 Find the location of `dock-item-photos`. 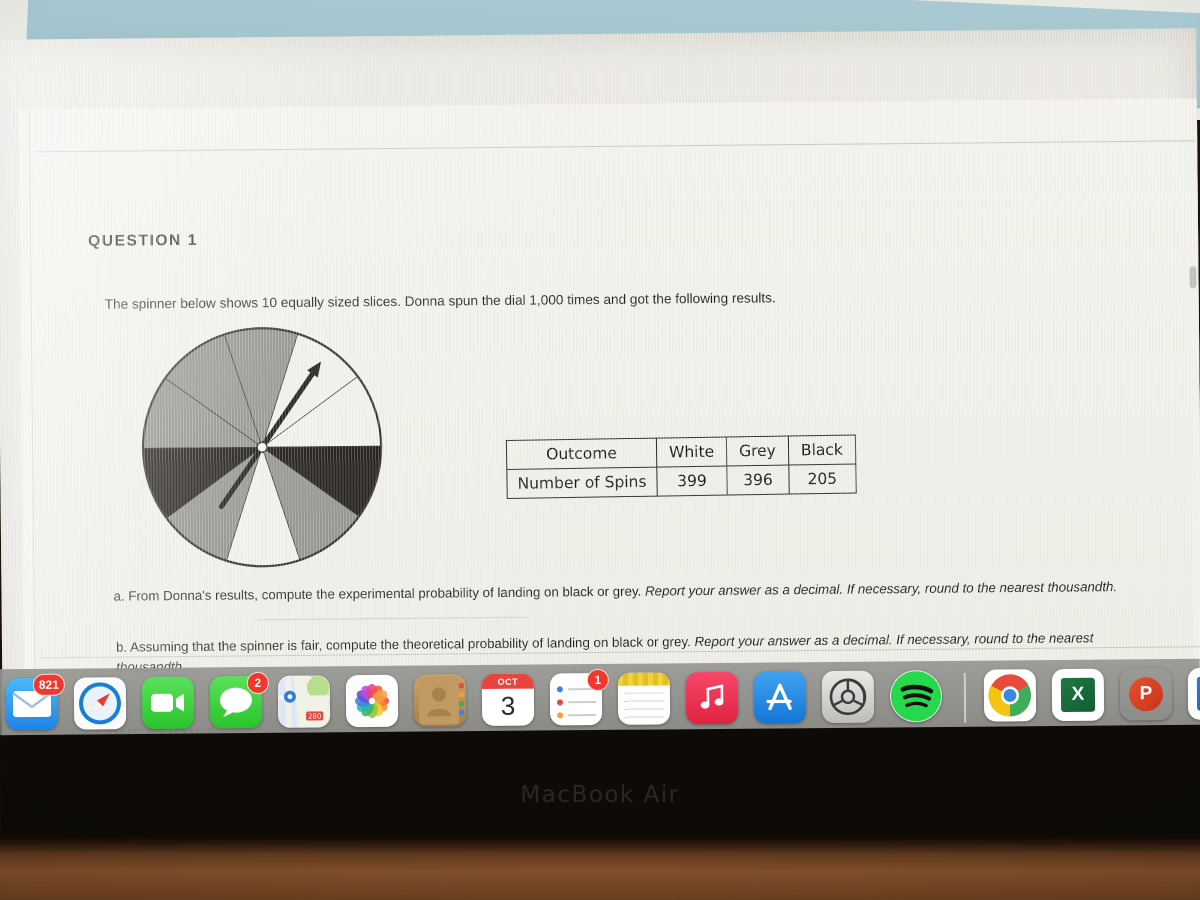

dock-item-photos is located at coordinates (373, 702).